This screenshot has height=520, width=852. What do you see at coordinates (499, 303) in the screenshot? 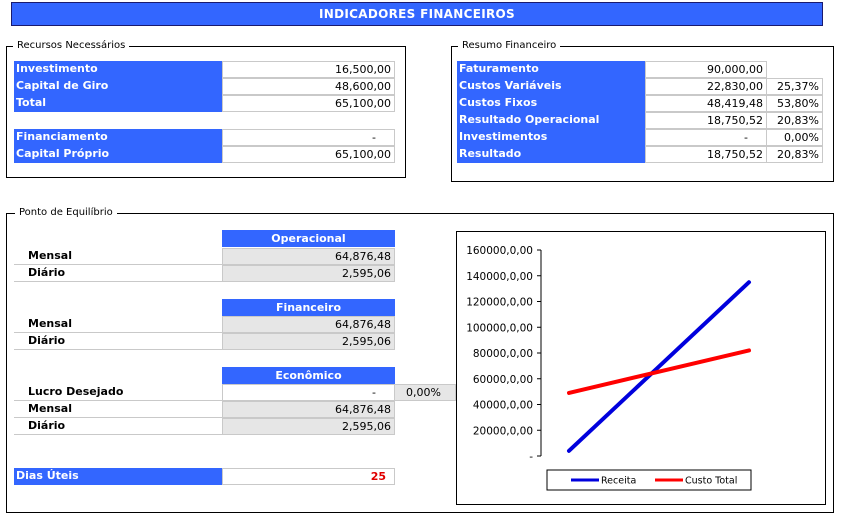
I see `y-tick-label: 120000,0,00` at bounding box center [499, 303].